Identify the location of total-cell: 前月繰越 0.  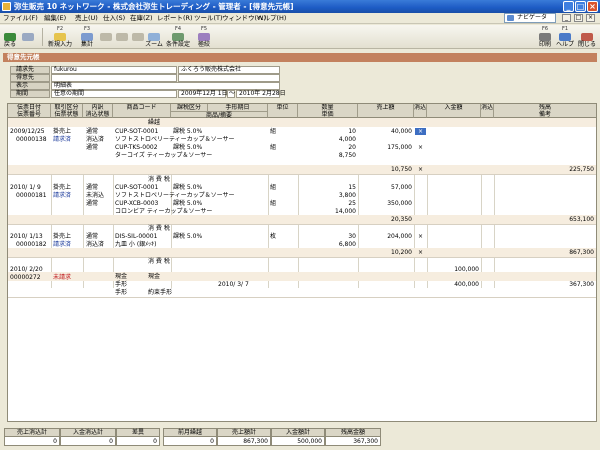
(190, 437).